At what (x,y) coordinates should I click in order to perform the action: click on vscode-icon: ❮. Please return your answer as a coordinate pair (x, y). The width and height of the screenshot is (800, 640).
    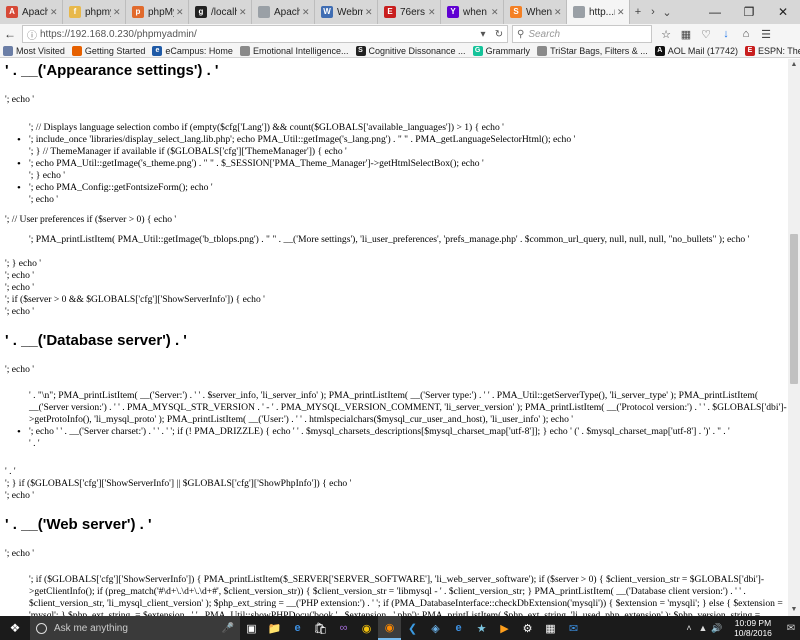
    Looking at the image, I should click on (412, 628).